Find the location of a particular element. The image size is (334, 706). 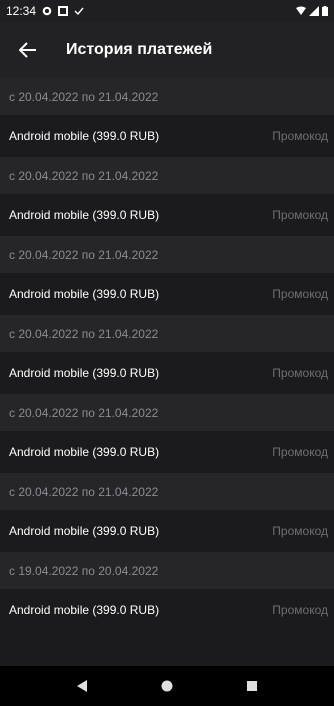

settings-icon is located at coordinates (47, 11).